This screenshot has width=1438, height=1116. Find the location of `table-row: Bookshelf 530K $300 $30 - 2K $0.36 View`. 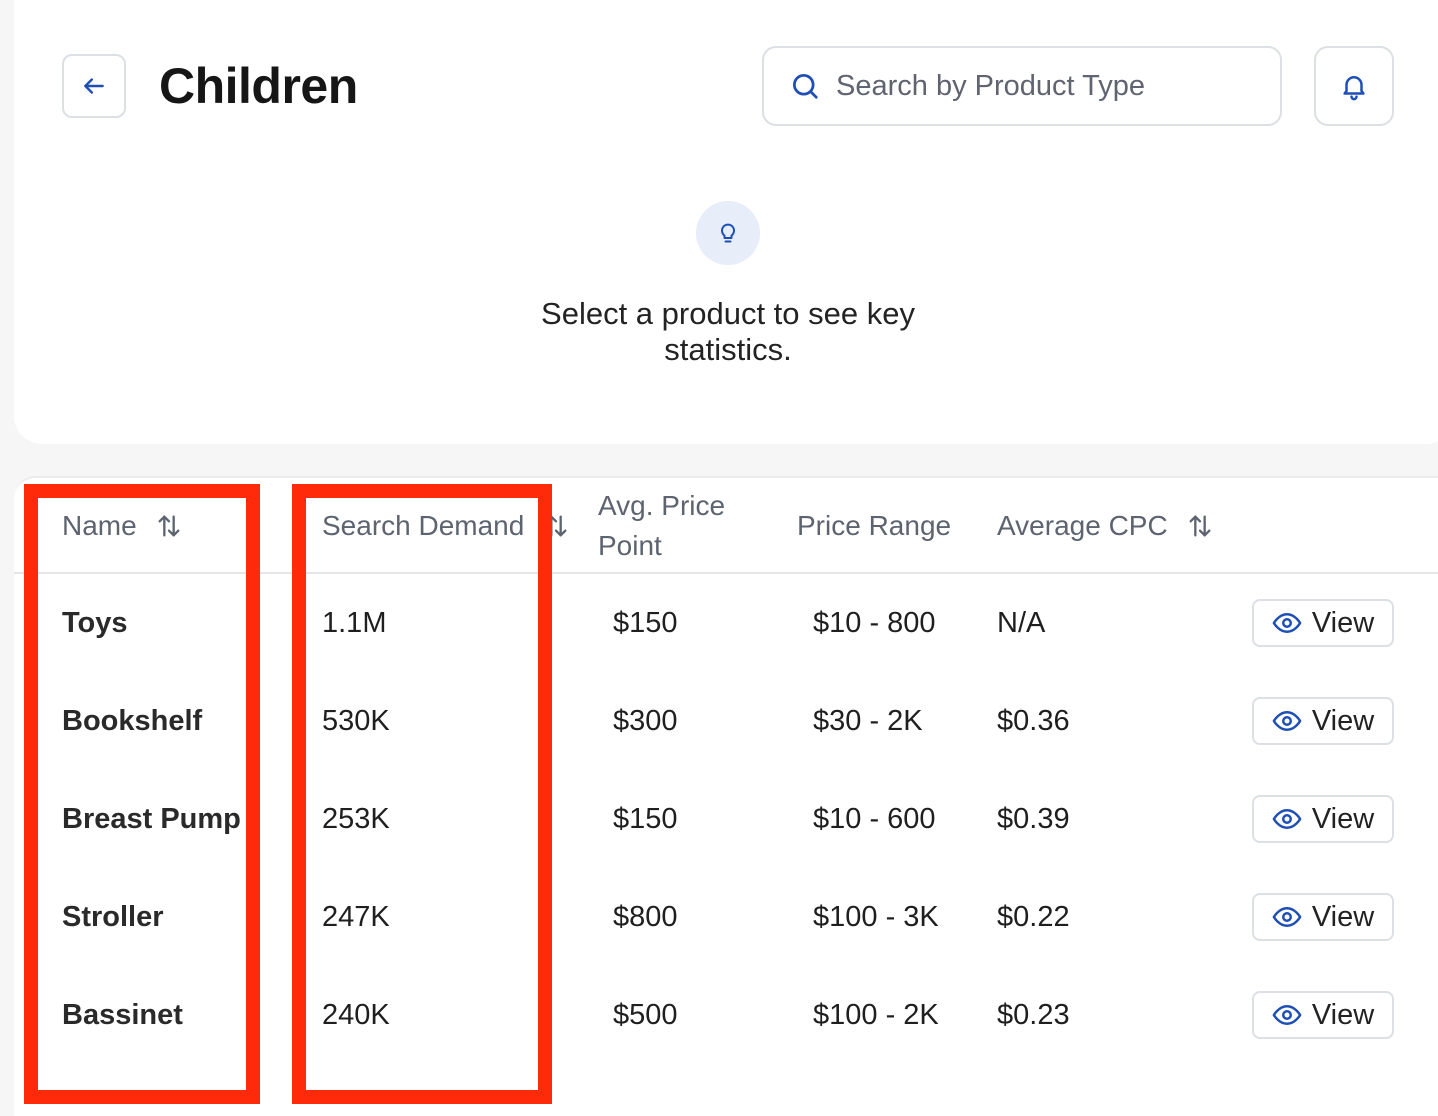

table-row: Bookshelf 530K $300 $30 - 2K $0.36 View is located at coordinates (726, 721).